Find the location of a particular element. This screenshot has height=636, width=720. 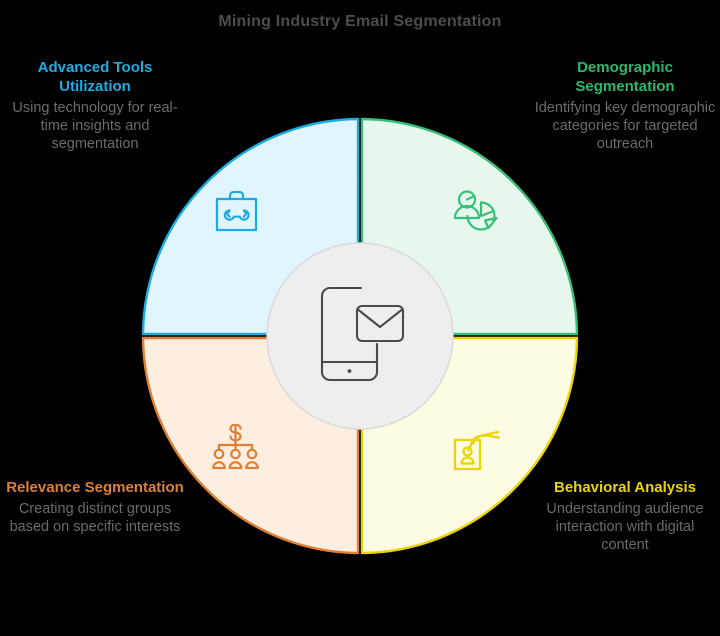

toolbox-wrench-icon is located at coordinates (236, 214).